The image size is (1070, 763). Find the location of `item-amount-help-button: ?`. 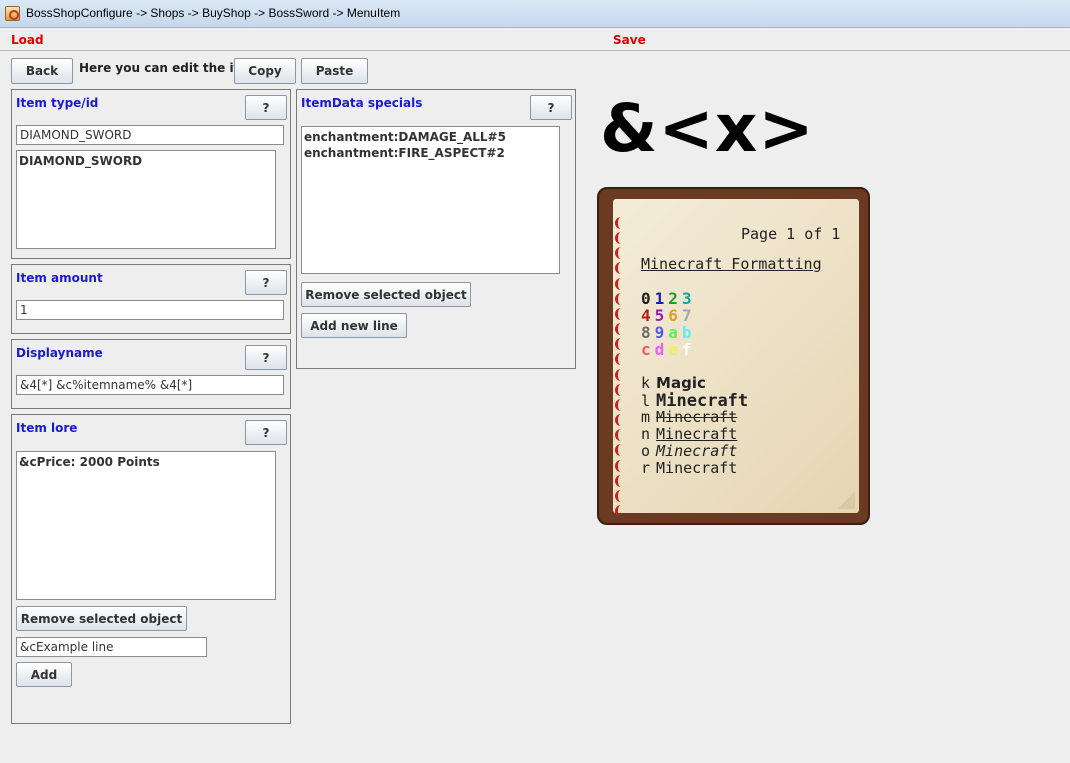

item-amount-help-button: ? is located at coordinates (266, 282).